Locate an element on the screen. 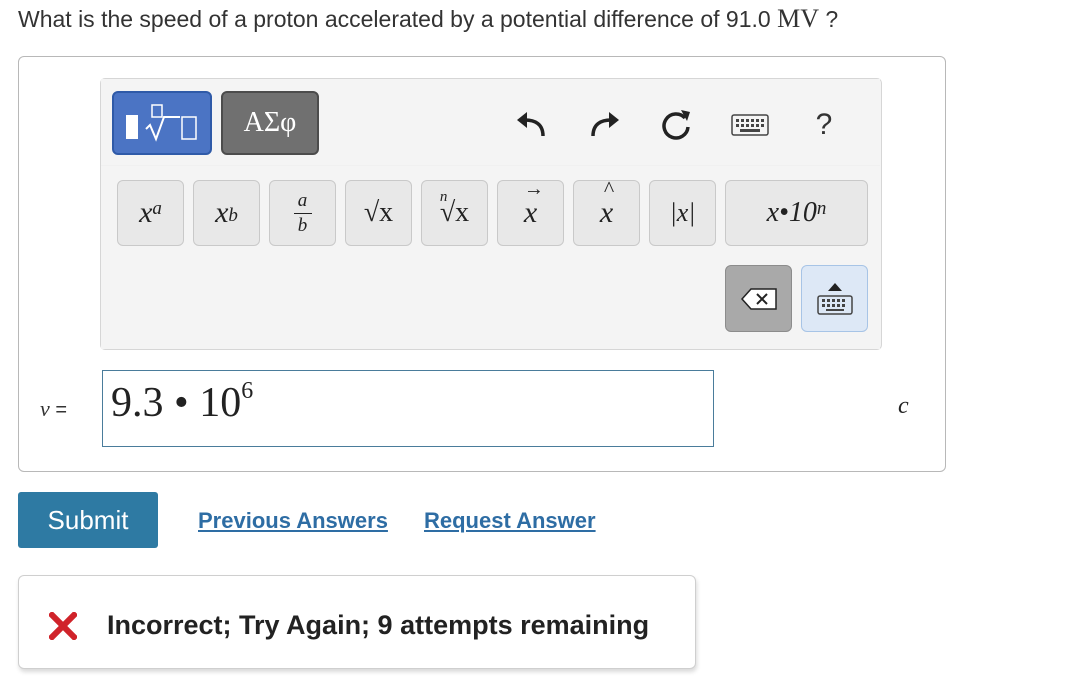 Image resolution: width=1092 pixels, height=700 pixels. greek-mode-button: ΑΣφ is located at coordinates (270, 123).